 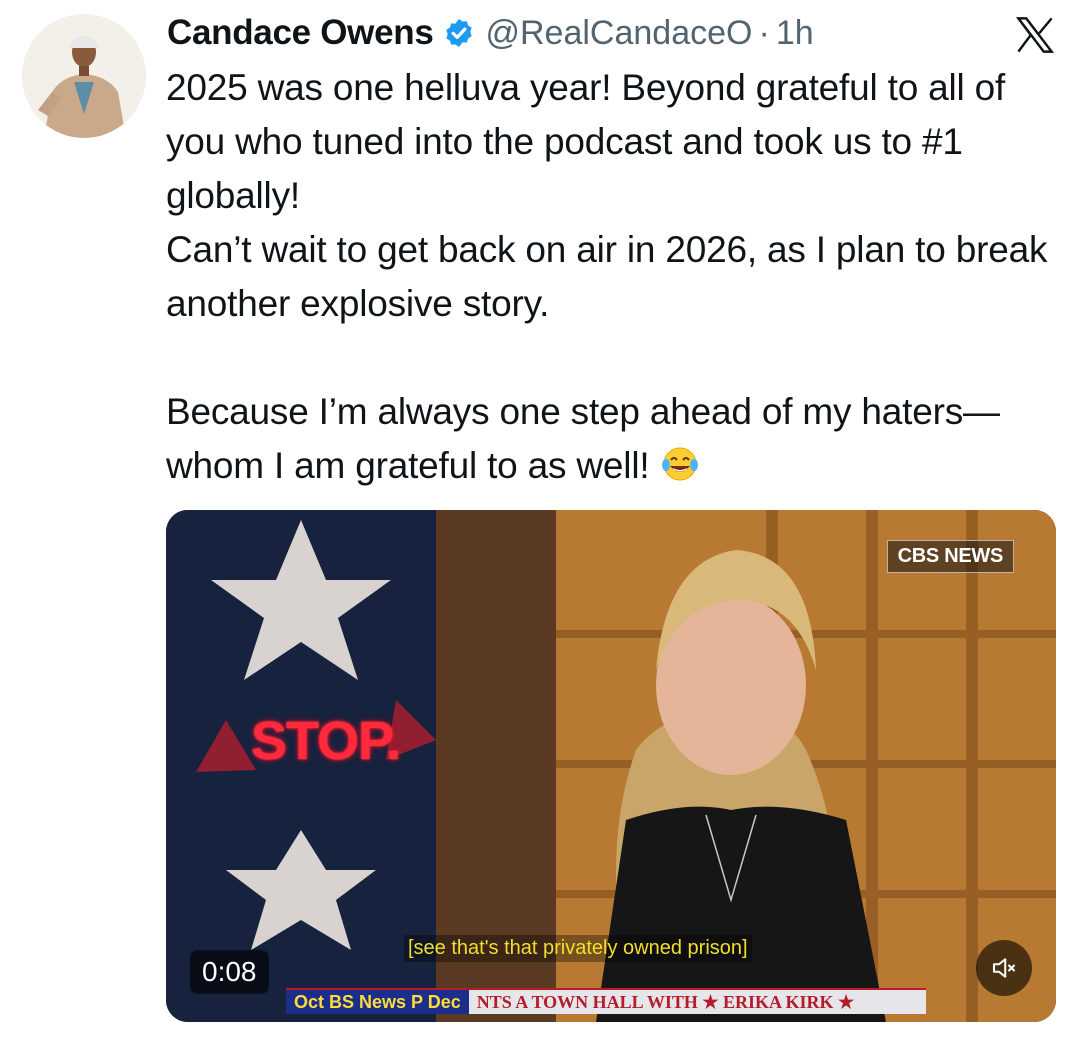 I want to click on mute-button, so click(x=1004, y=968).